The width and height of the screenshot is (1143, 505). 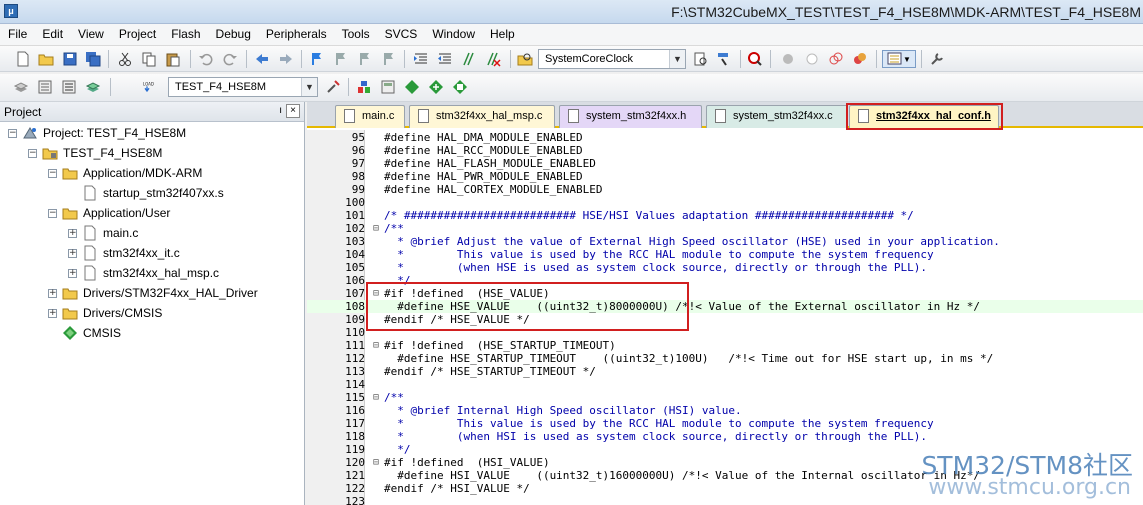 I want to click on menu-peripherals: Peripherals, so click(x=296, y=35).